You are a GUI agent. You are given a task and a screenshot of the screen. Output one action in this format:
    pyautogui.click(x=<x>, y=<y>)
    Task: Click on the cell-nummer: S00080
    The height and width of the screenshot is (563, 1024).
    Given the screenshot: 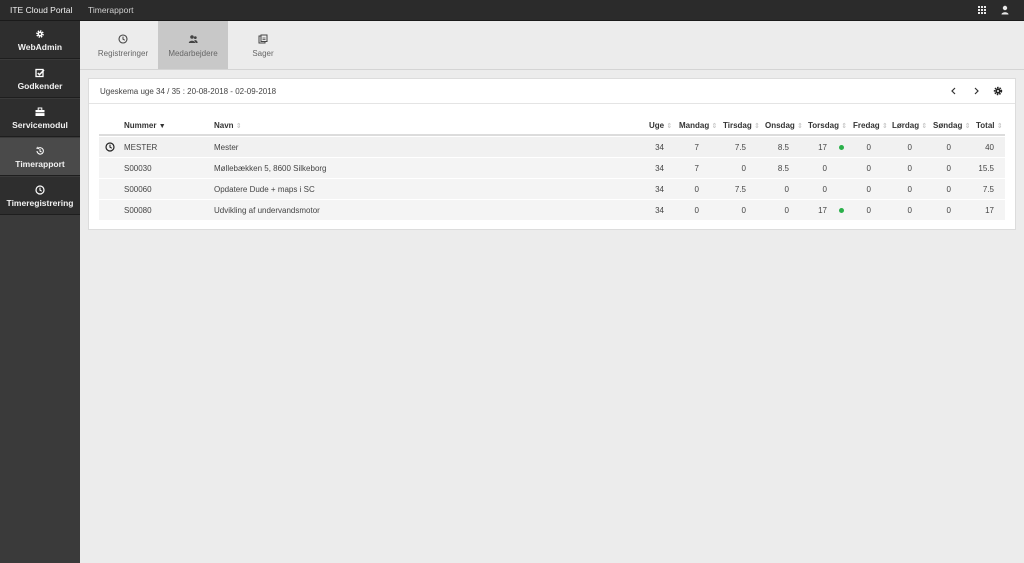 What is the action you would take?
    pyautogui.click(x=138, y=210)
    